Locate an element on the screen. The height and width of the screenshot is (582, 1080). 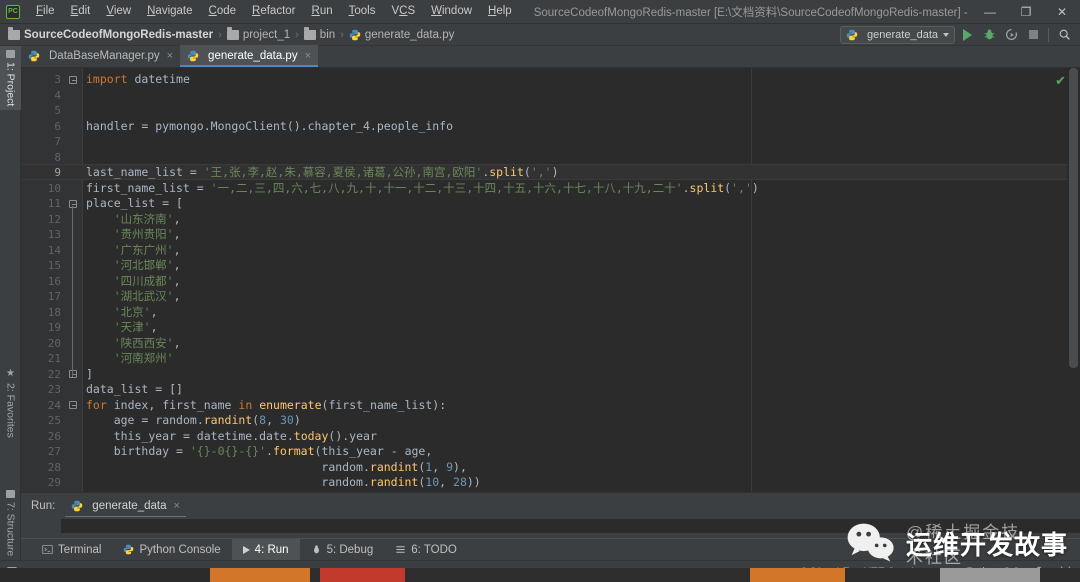
run-button is located at coordinates (967, 35).